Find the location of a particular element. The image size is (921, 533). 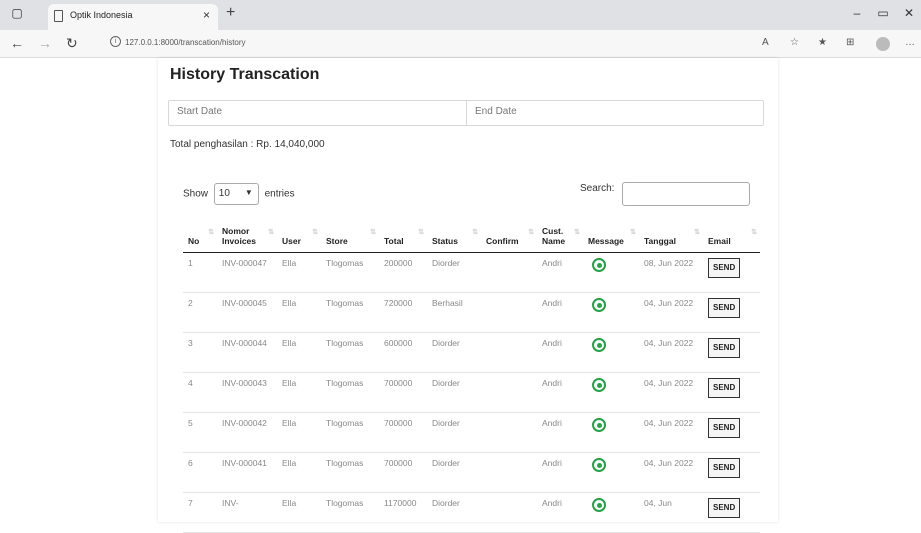

column-header: Confirm ⇅ is located at coordinates (509, 235).